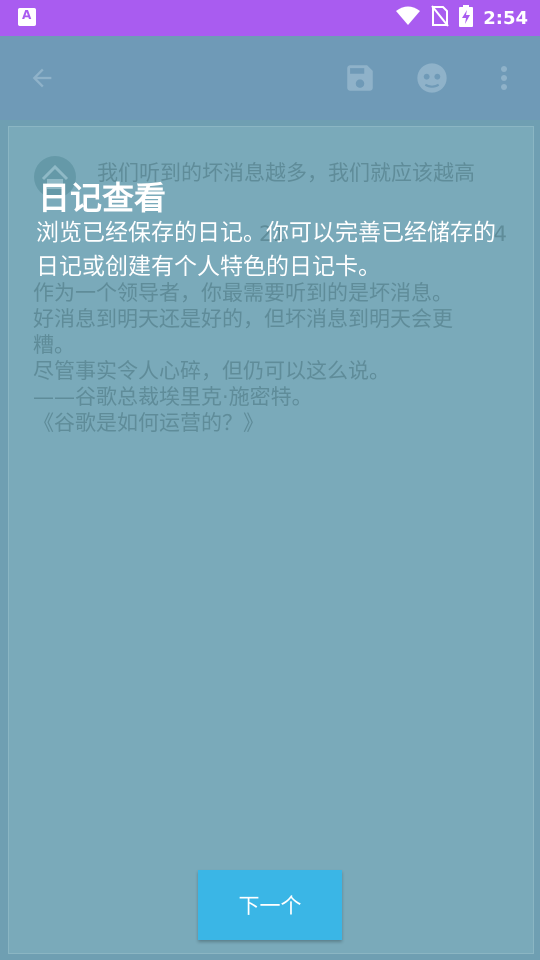 Image resolution: width=540 pixels, height=960 pixels. What do you see at coordinates (432, 78) in the screenshot?
I see `avatar-icon` at bounding box center [432, 78].